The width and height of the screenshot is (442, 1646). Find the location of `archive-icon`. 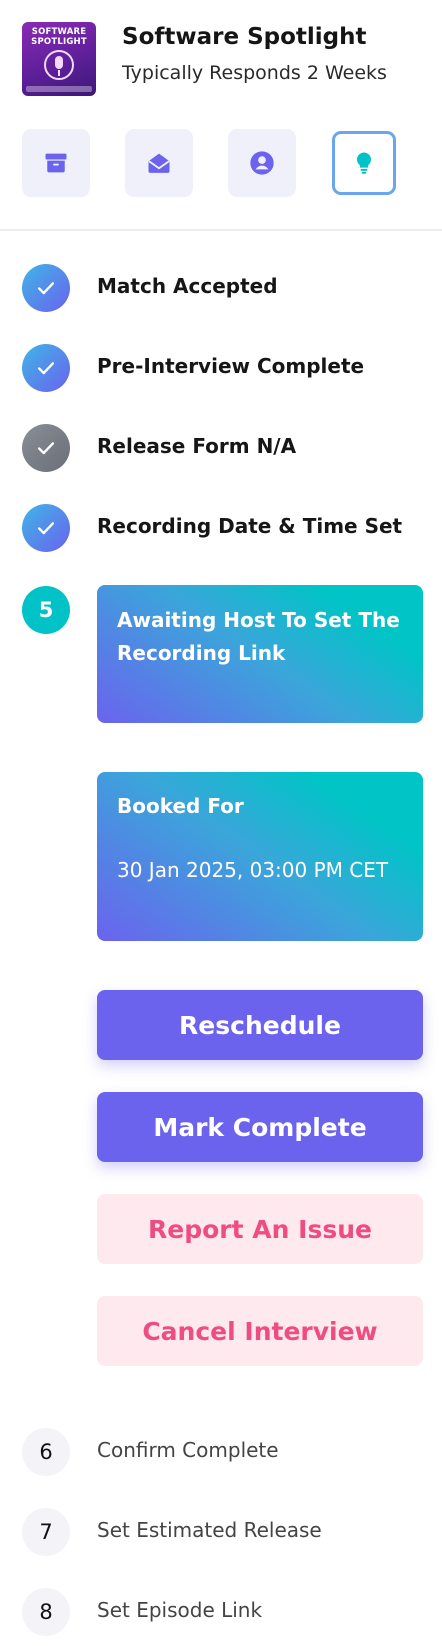

archive-icon is located at coordinates (56, 163).